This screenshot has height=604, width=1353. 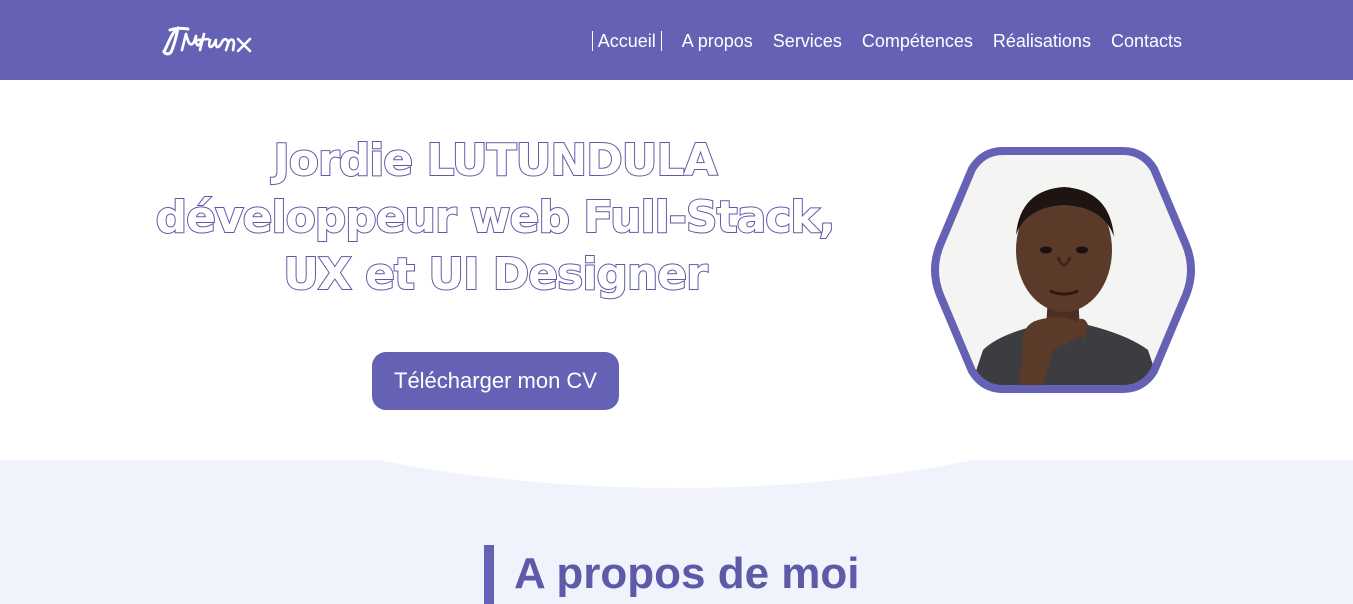 I want to click on profile-photo, so click(x=1063, y=270).